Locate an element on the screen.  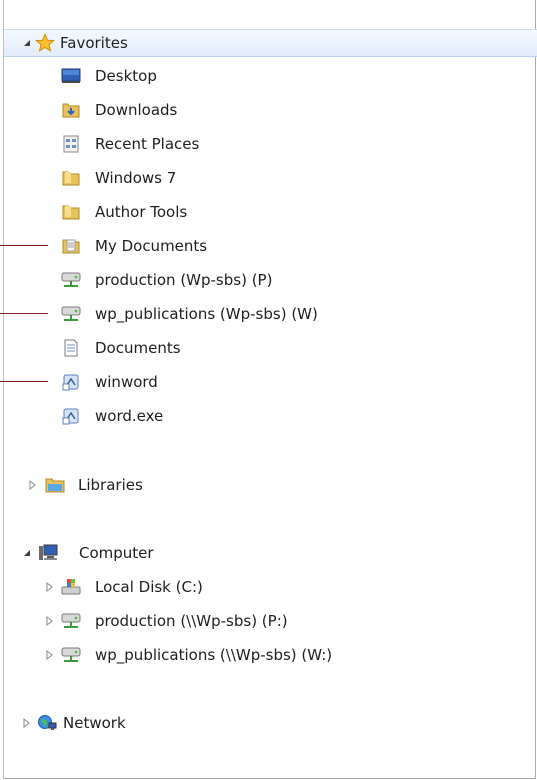
computer-icon is located at coordinates (48, 553).